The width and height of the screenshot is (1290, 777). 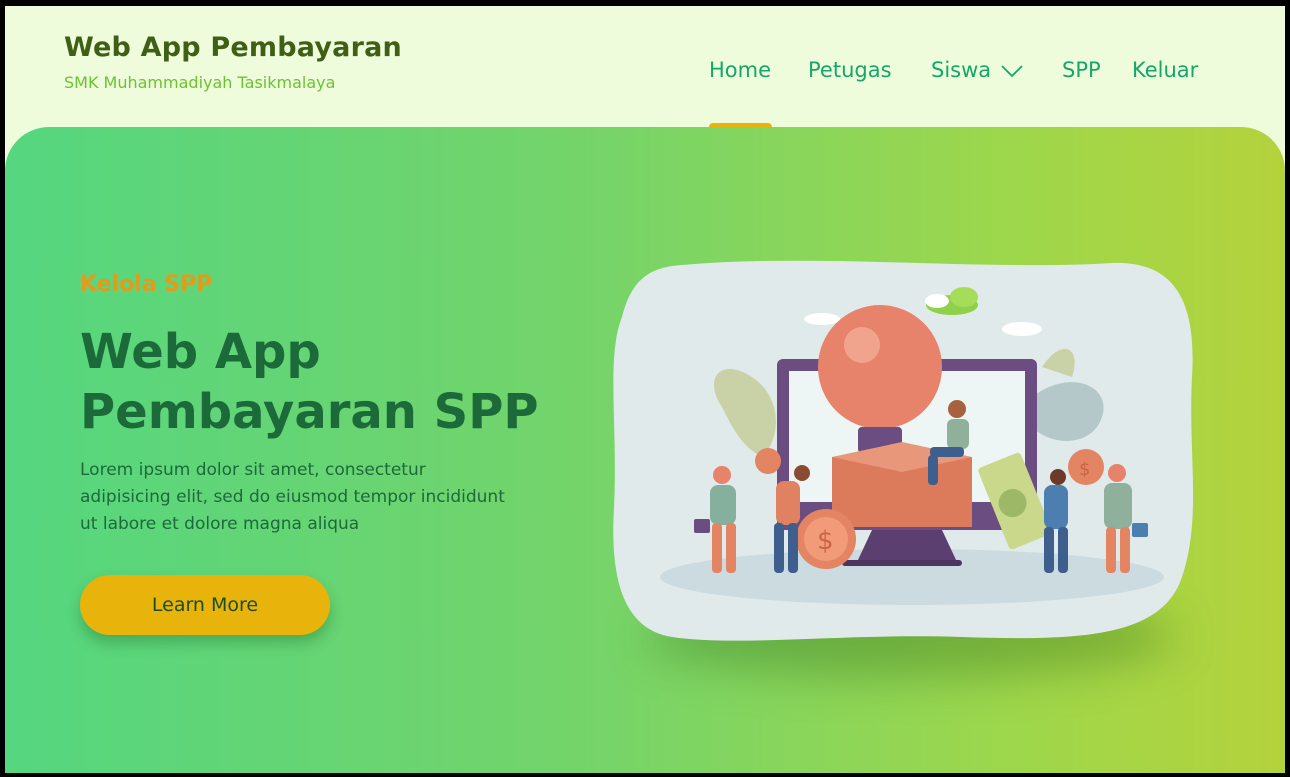 I want to click on learn-more-button: Learn More, so click(x=205, y=605).